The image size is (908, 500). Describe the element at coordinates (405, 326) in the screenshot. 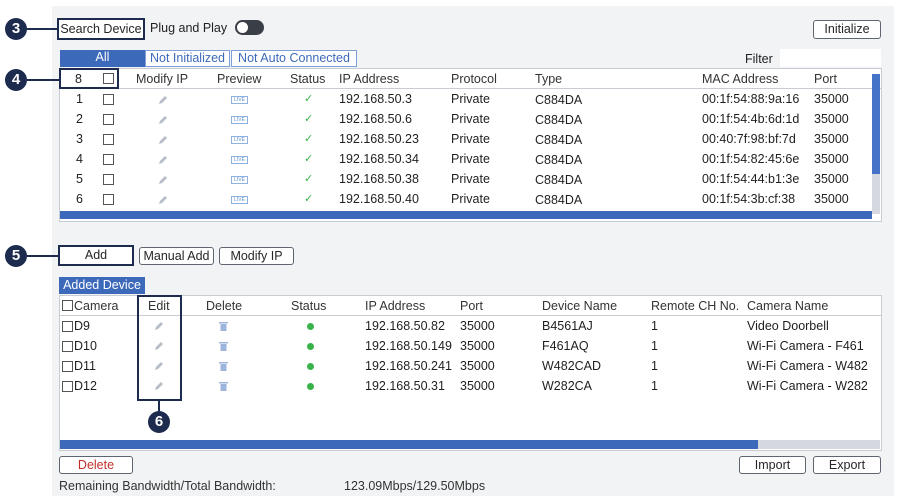

I see `row-ip: 192.168.50.82` at that location.